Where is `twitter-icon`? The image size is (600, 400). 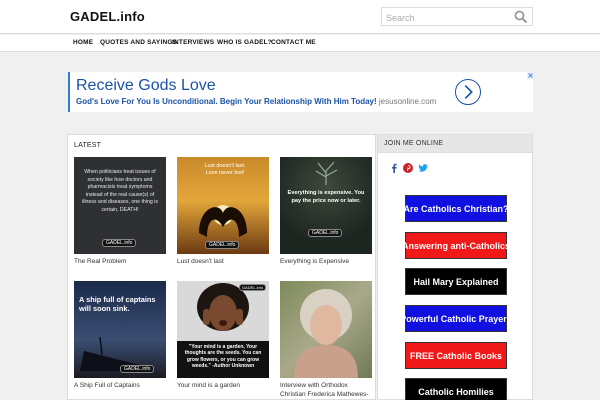 twitter-icon is located at coordinates (423, 168).